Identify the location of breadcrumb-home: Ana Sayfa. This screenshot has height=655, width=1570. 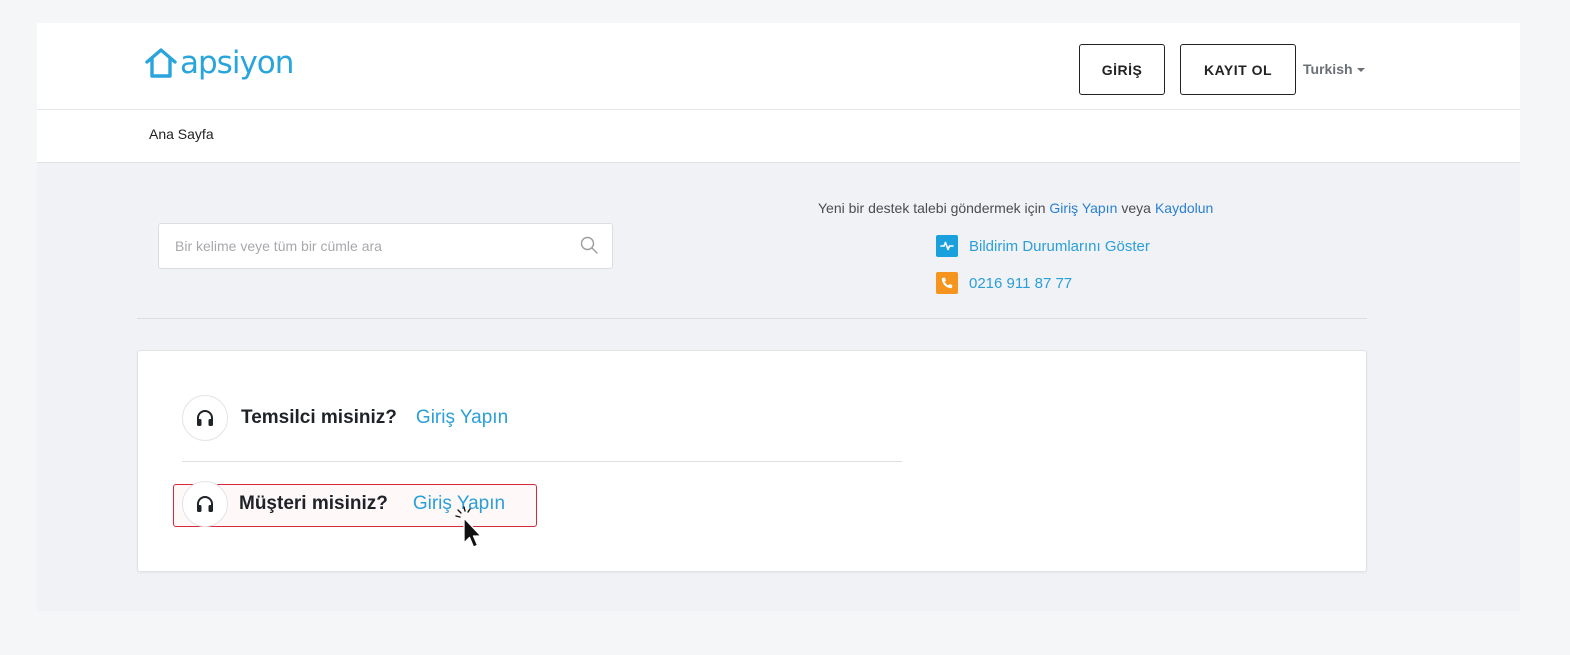
(181, 134).